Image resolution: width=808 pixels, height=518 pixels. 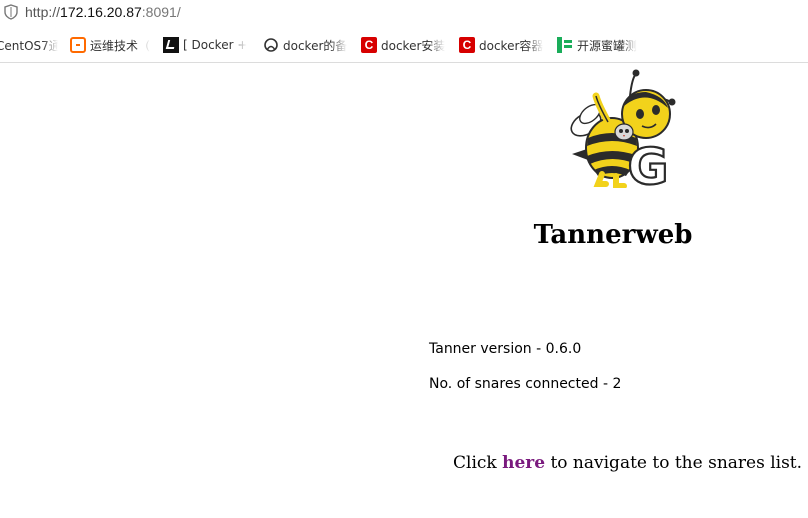 I want to click on bookmark-honeypot: 开源蜜罐测, so click(x=600, y=45).